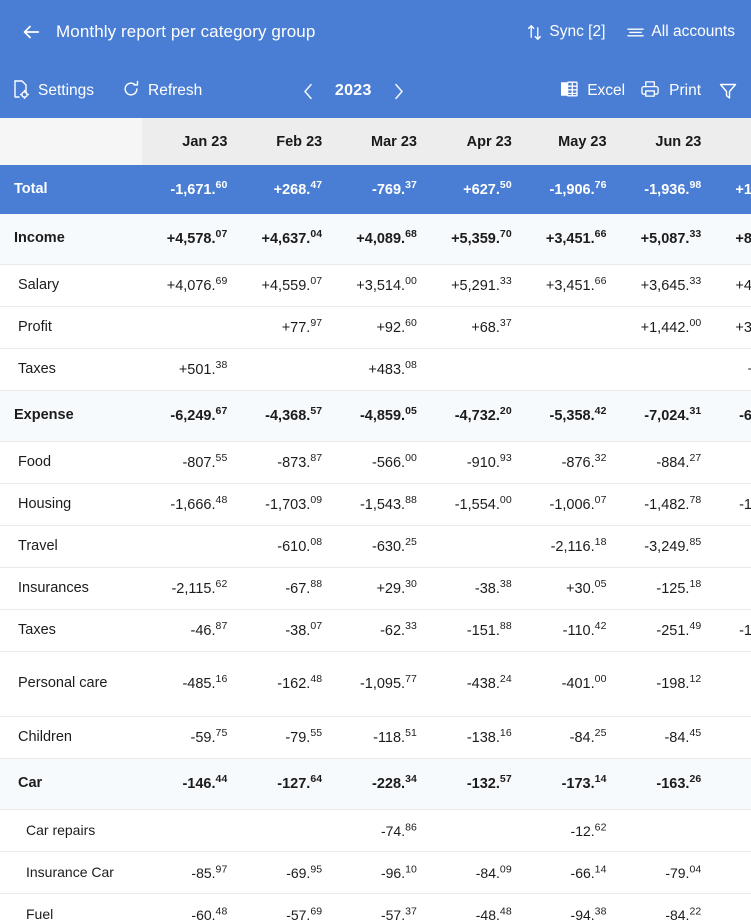  What do you see at coordinates (473, 630) in the screenshot?
I see `amount-cell: -151.88` at bounding box center [473, 630].